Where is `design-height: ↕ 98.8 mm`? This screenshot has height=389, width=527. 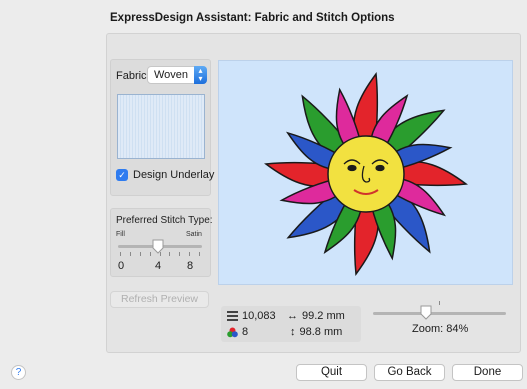 design-height: ↕ 98.8 mm is located at coordinates (316, 332).